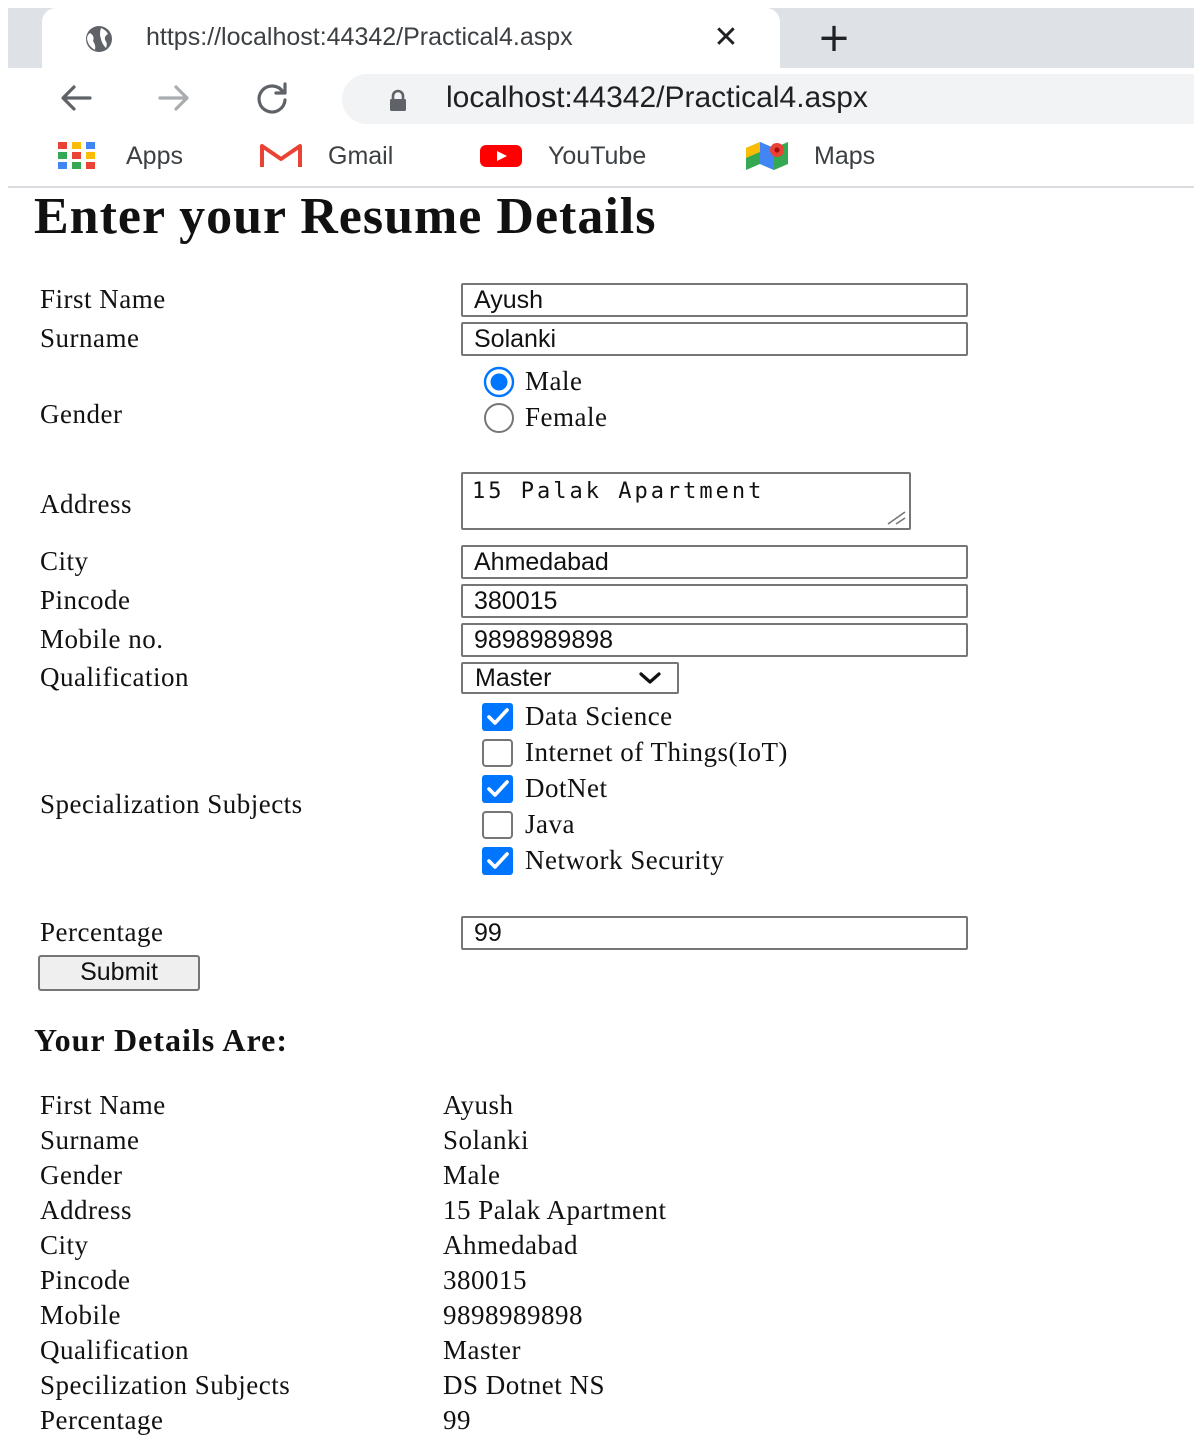 This screenshot has width=1194, height=1437. I want to click on detail-first-name-value: Ayush, so click(478, 1105).